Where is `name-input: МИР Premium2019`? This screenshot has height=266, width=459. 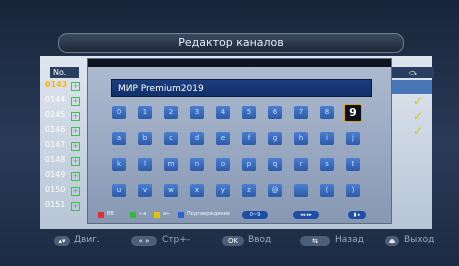
name-input: МИР Premium2019 is located at coordinates (241, 88).